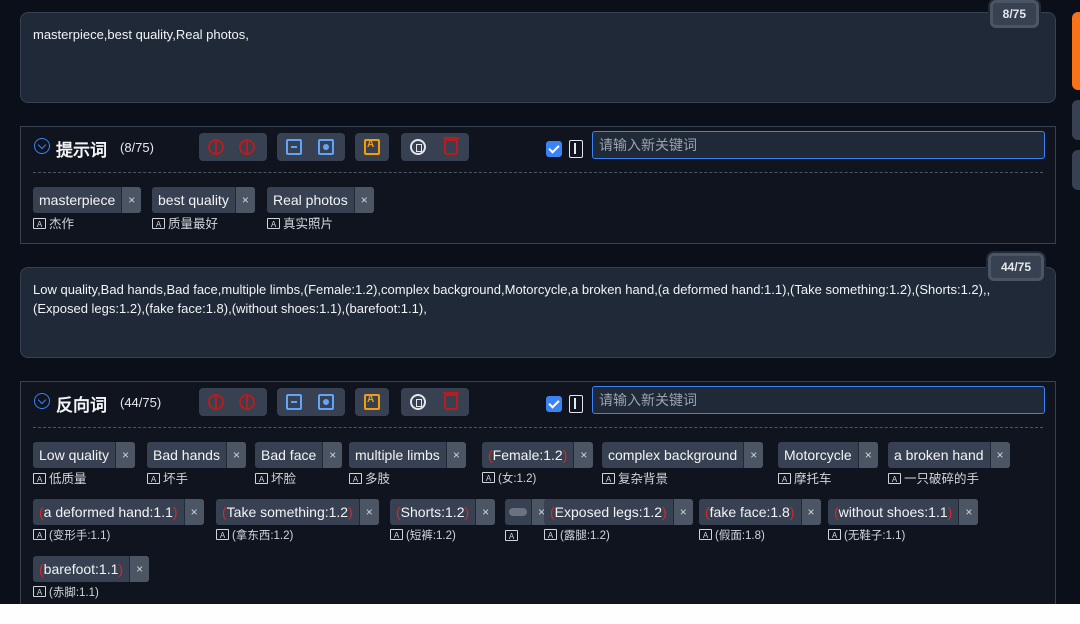 This screenshot has width=1080, height=624. Describe the element at coordinates (682, 479) in the screenshot. I see `tag-translation: A 复杂背景` at that location.